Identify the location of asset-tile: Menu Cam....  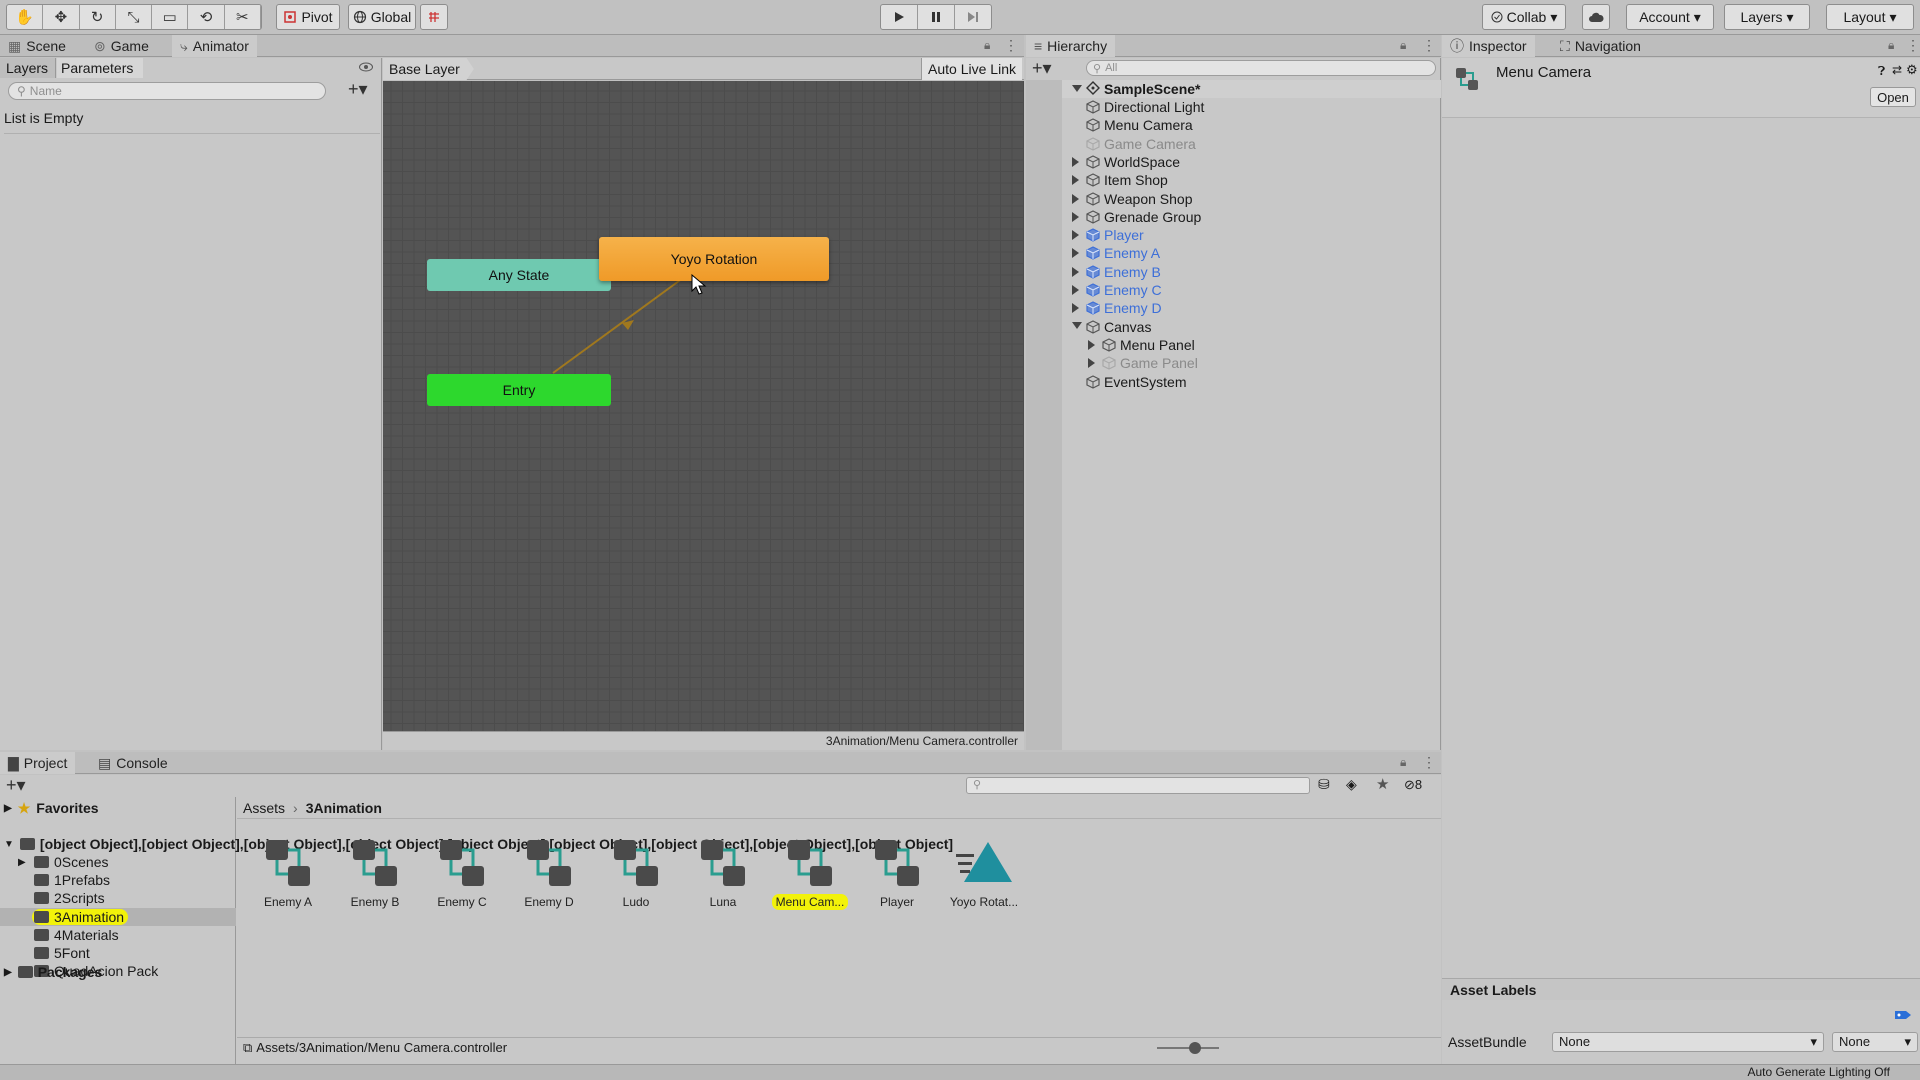
(810, 874).